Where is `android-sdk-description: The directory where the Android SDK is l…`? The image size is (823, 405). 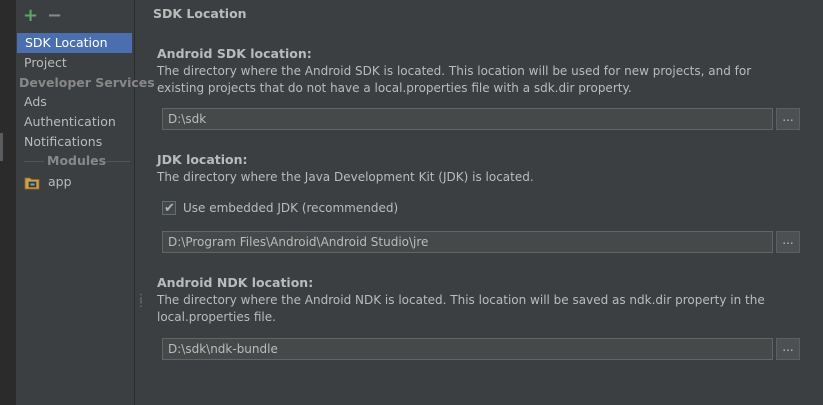 android-sdk-description: The directory where the Android SDK is l… is located at coordinates (454, 79).